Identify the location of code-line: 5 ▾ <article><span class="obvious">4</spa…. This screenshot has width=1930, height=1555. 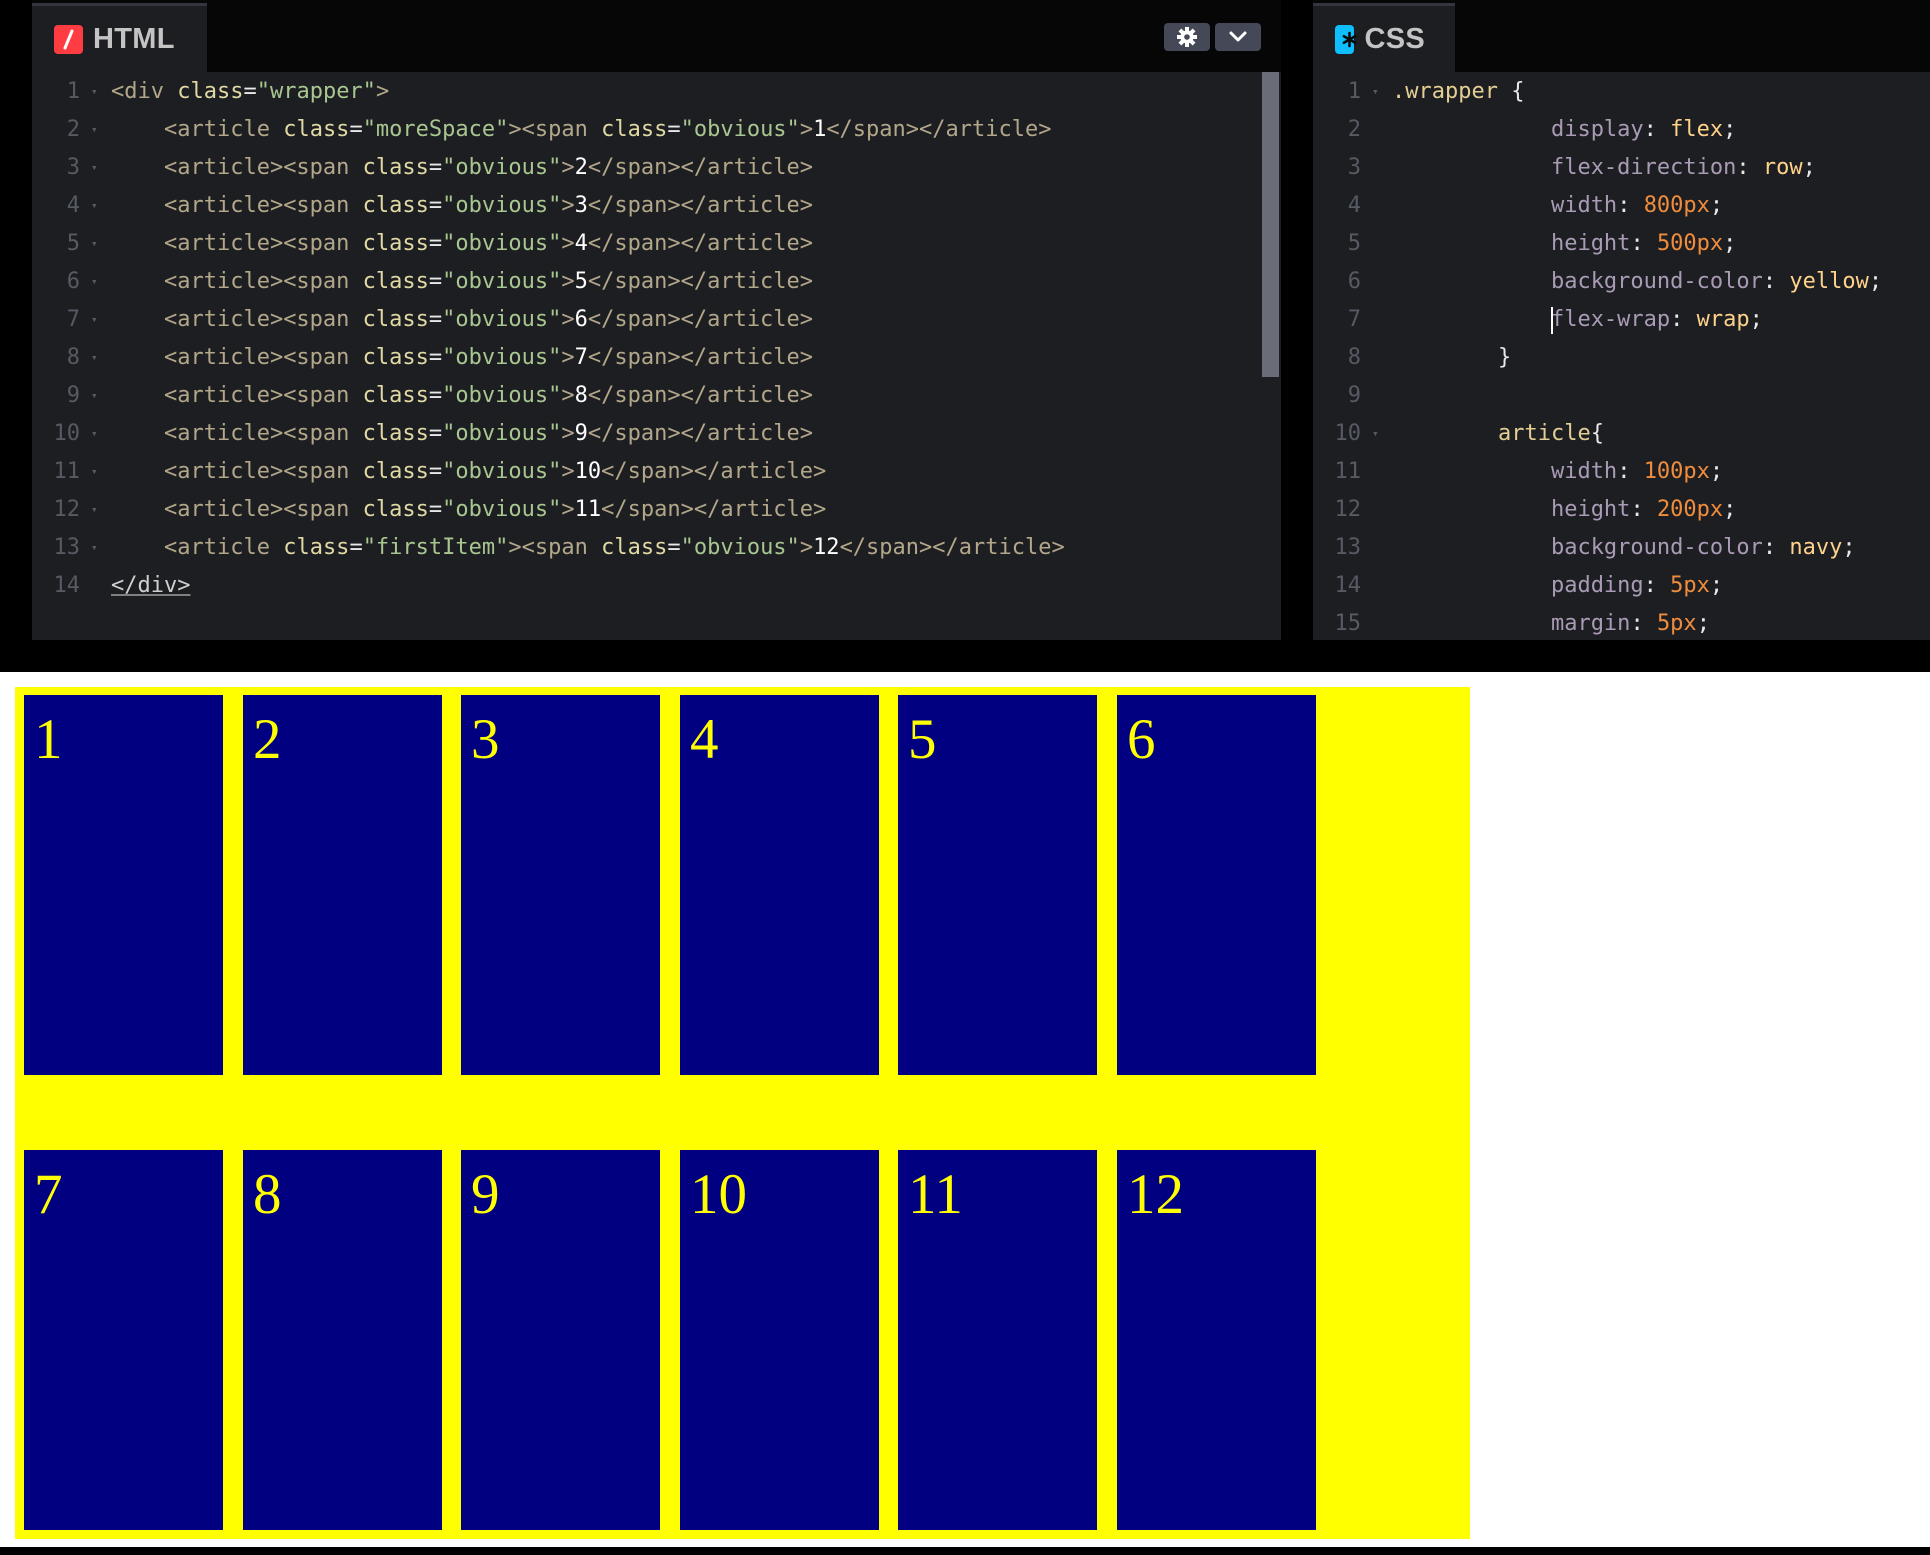
(656, 244).